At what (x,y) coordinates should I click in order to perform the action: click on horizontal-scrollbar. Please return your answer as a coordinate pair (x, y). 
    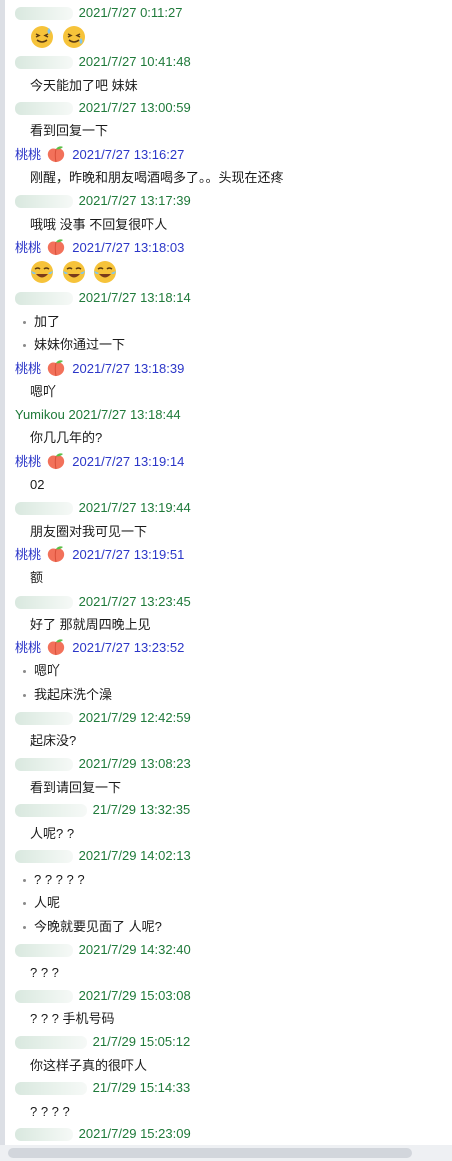
    Looking at the image, I should click on (226, 1153).